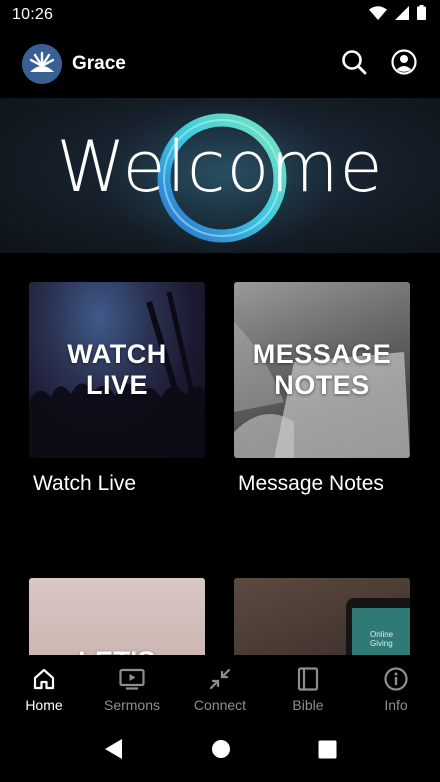 The width and height of the screenshot is (440, 782). Describe the element at coordinates (220, 705) in the screenshot. I see `nav-label: Connect` at that location.